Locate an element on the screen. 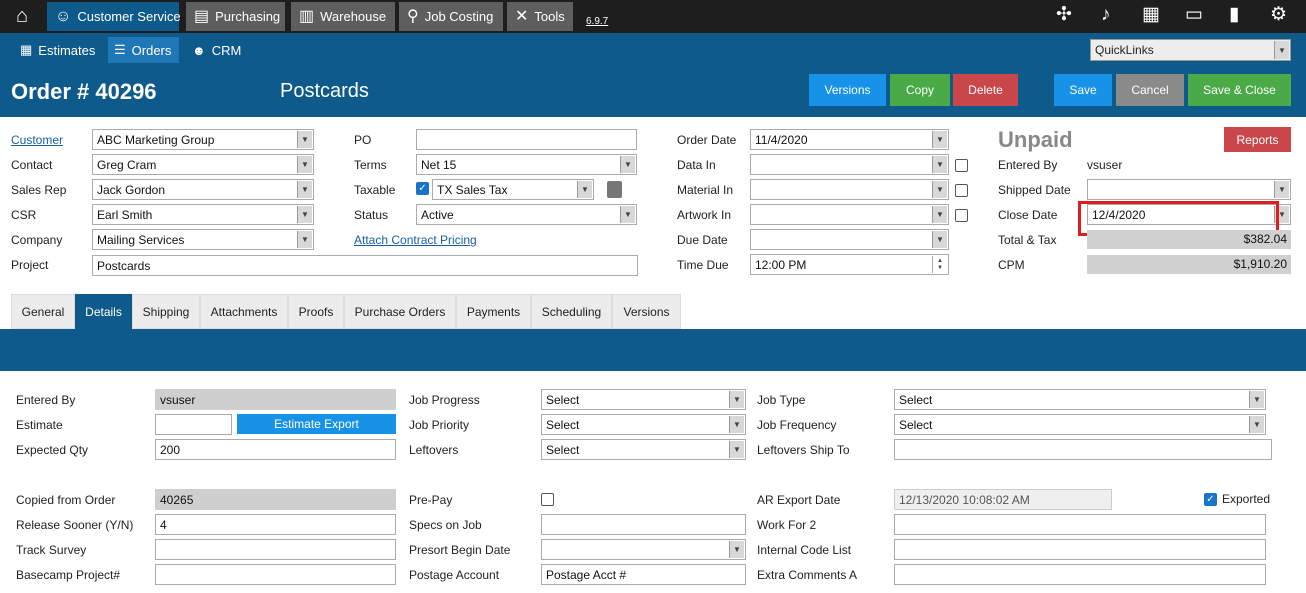  presort-select: ▼ is located at coordinates (643, 549).